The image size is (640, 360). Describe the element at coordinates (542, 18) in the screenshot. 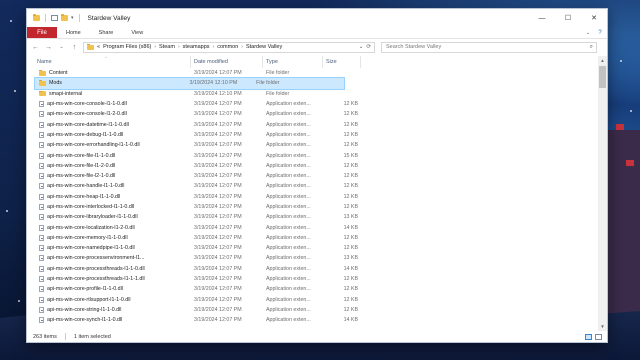

I see `minimize-button: —` at that location.